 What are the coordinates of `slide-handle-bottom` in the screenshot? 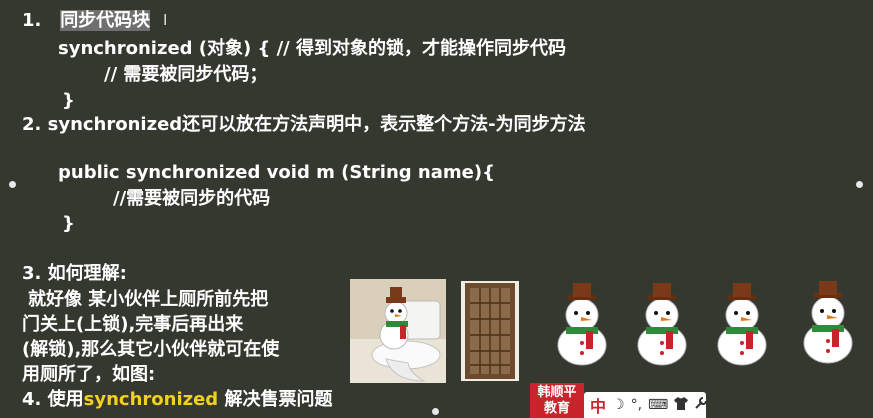 It's located at (435, 411).